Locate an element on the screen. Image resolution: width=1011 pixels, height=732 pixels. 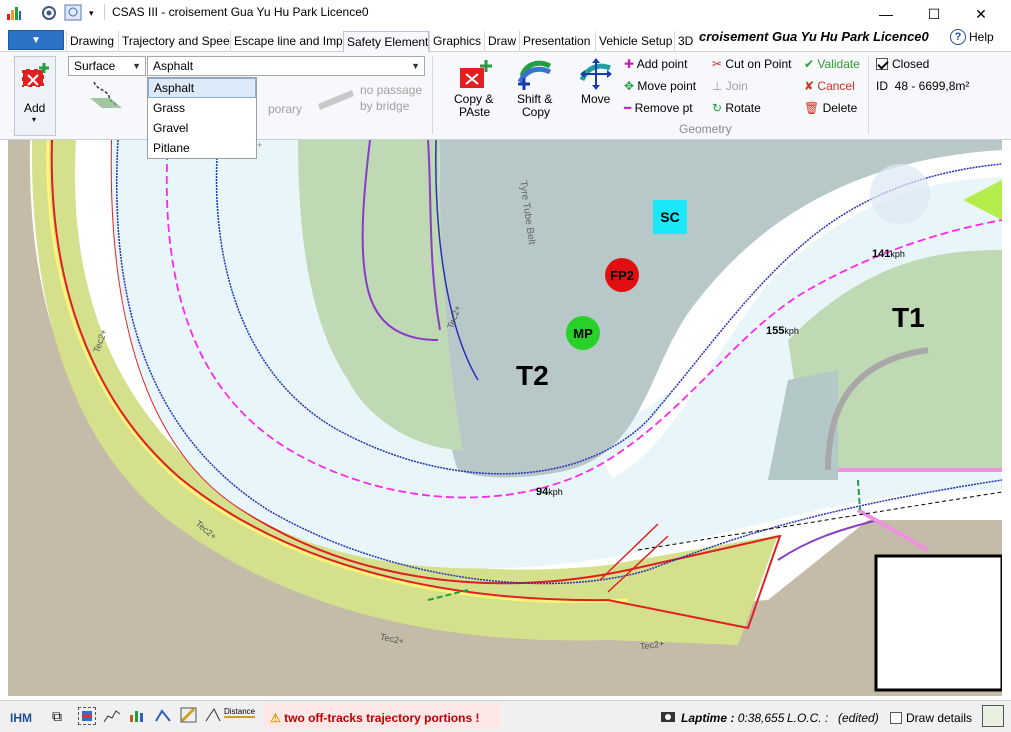
tab-3d: 3D is located at coordinates (686, 41).